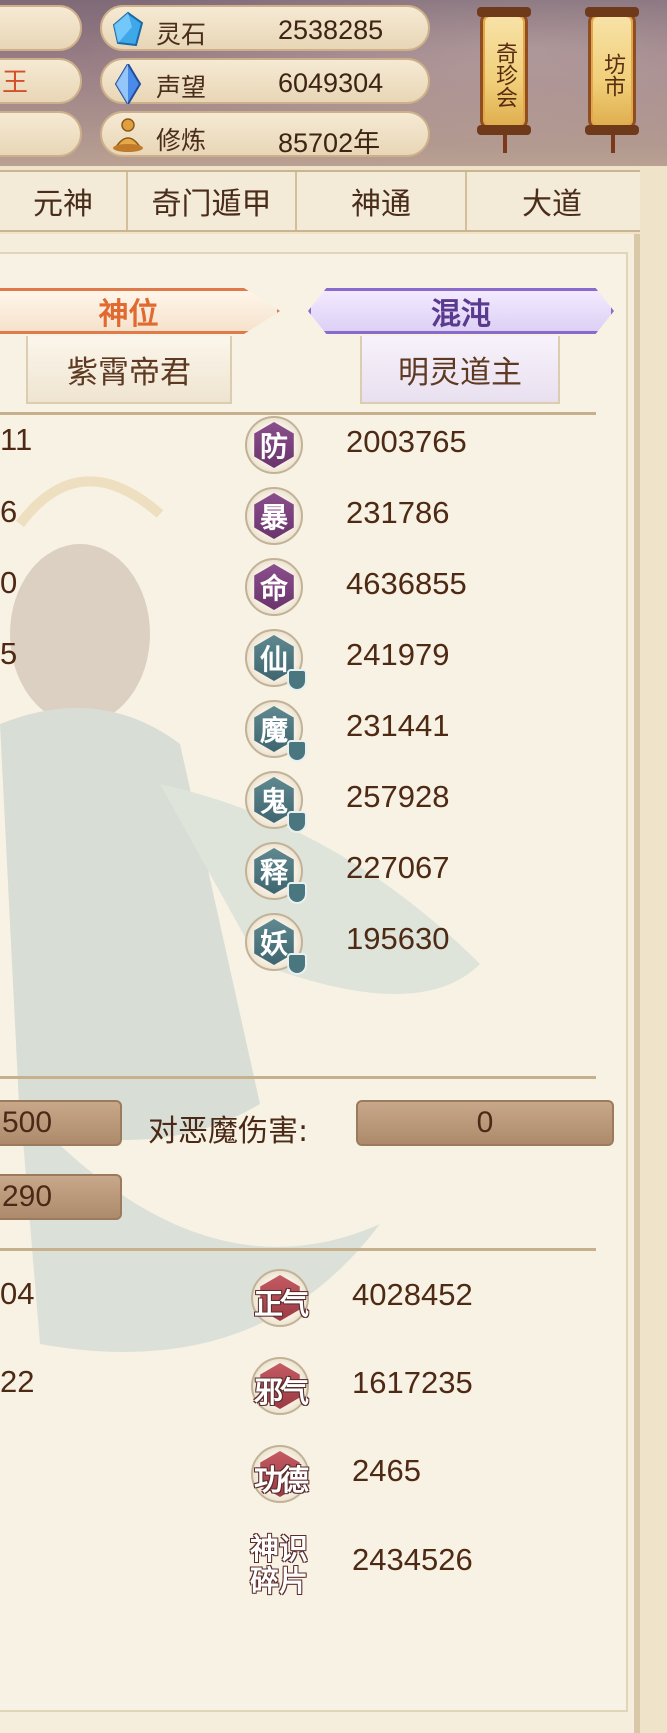  What do you see at coordinates (61, 1123) in the screenshot?
I see `damage-box-left-1: 500` at bounding box center [61, 1123].